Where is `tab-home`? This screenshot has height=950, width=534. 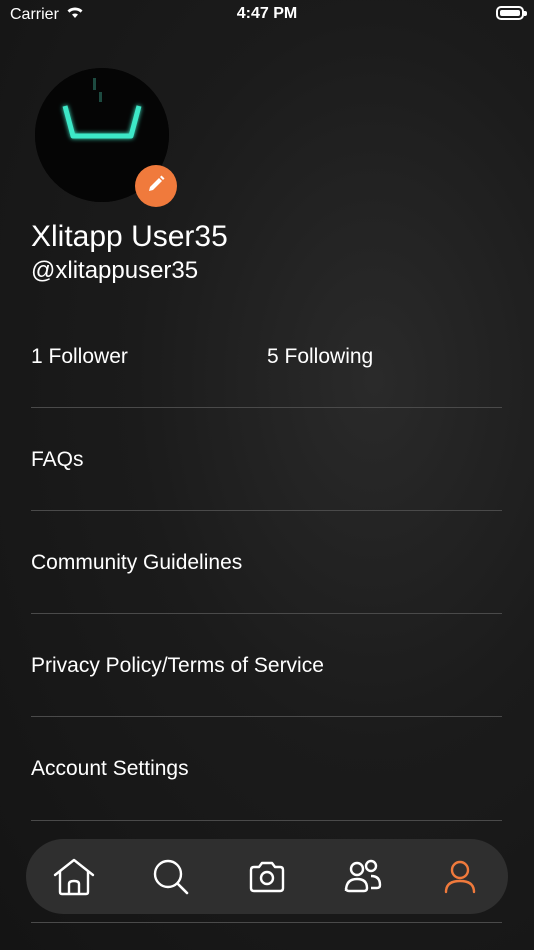 tab-home is located at coordinates (74, 877).